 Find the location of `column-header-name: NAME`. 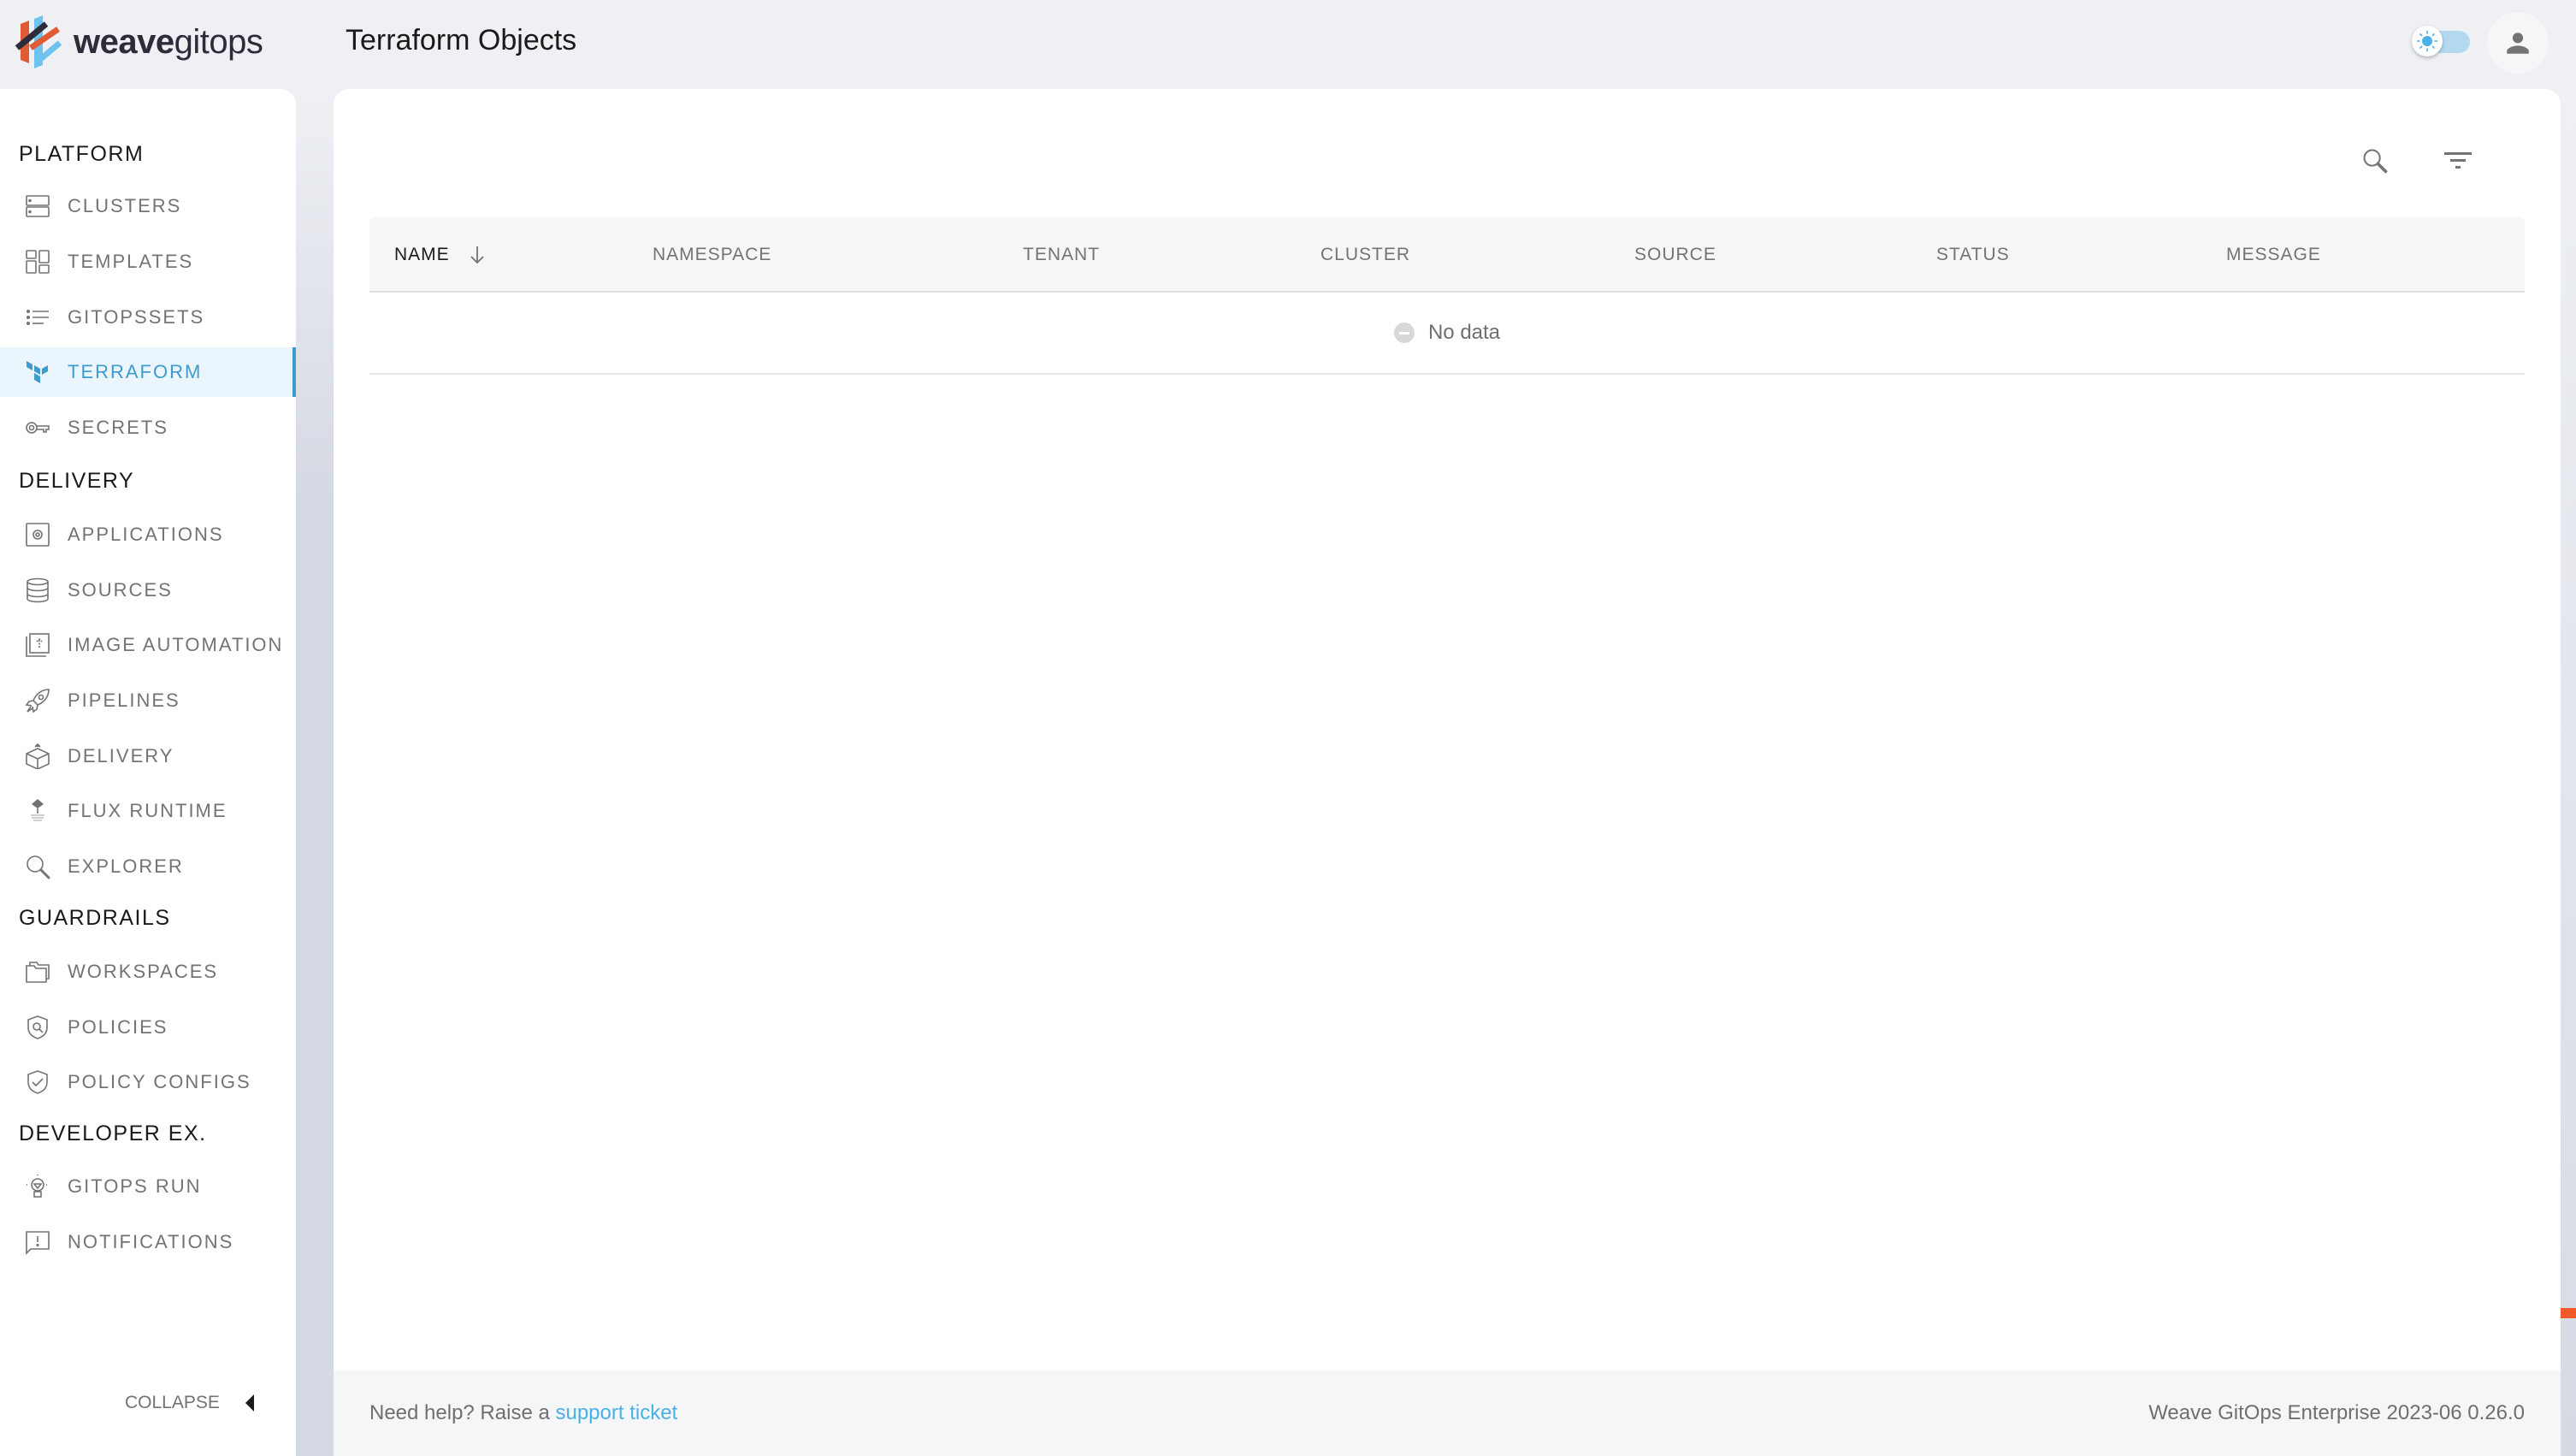

column-header-name: NAME is located at coordinates (440, 255).